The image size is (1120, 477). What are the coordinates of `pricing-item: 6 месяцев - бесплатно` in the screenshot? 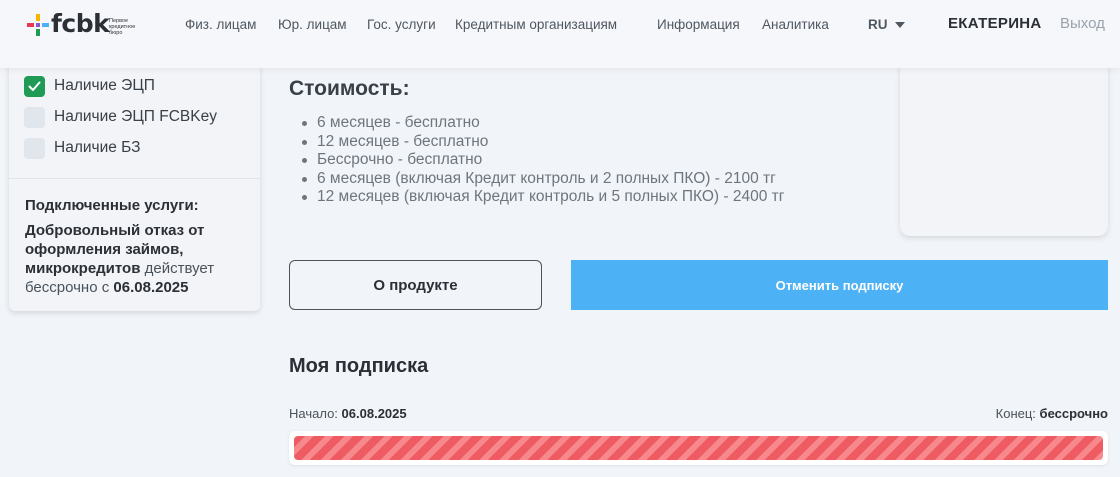 It's located at (541, 123).